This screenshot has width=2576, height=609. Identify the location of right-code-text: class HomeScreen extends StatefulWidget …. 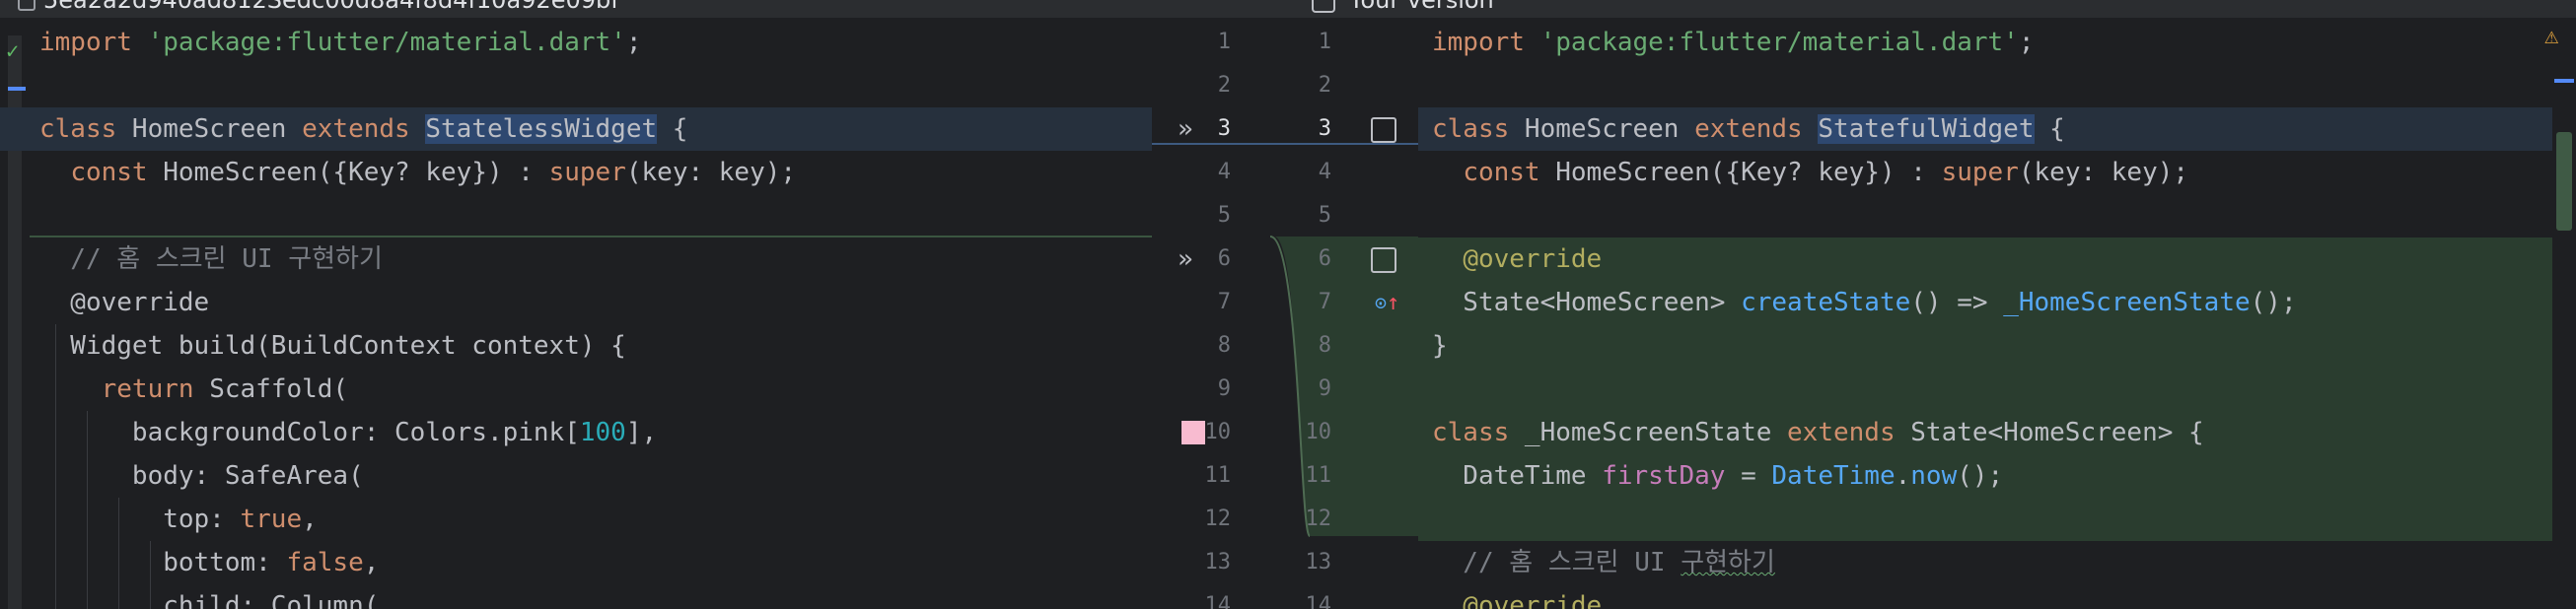
(1748, 129).